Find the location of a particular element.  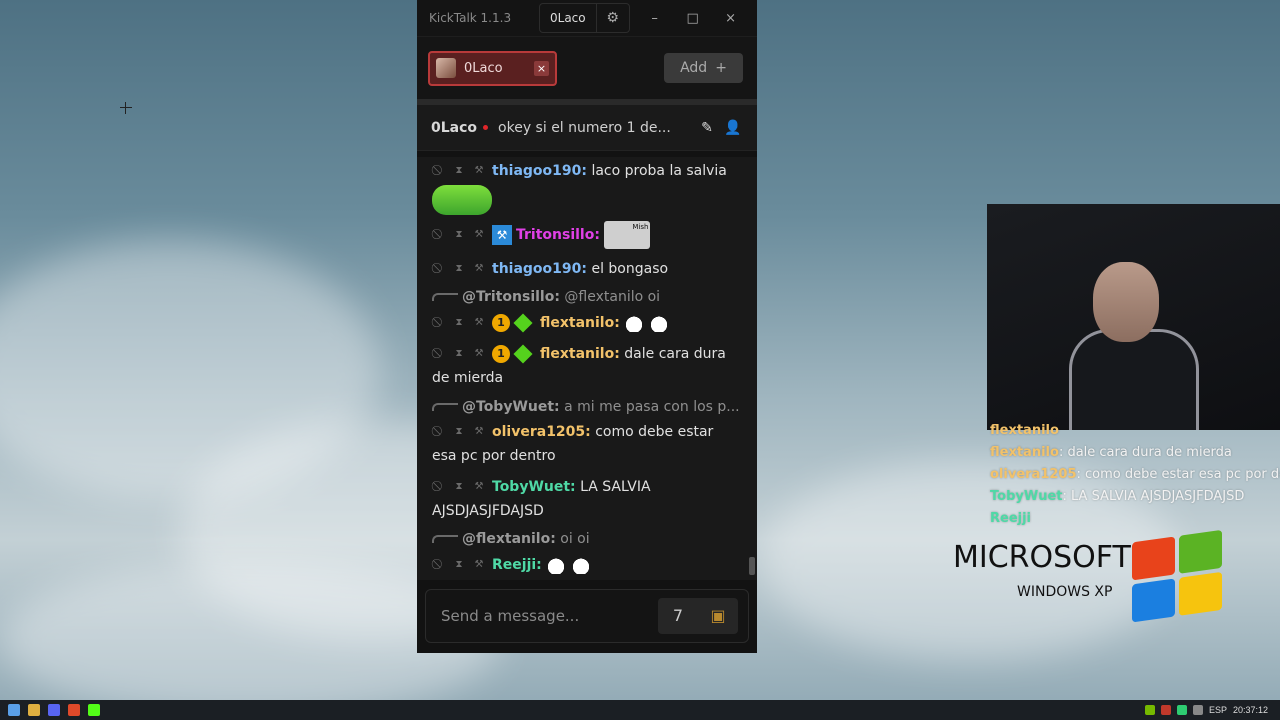

chat-scrollbar is located at coordinates (752, 566).